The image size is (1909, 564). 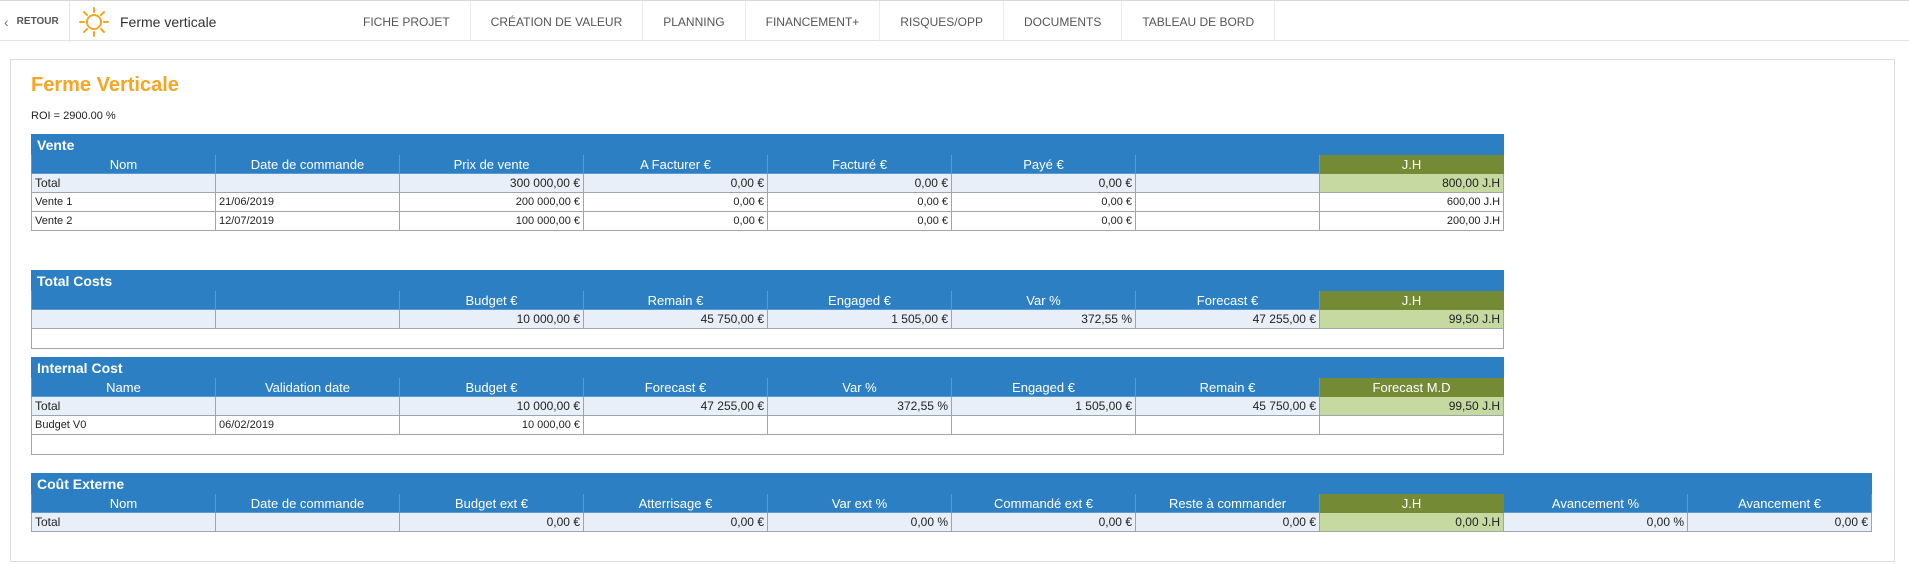 I want to click on table-cell: Vente 1, so click(x=123, y=202).